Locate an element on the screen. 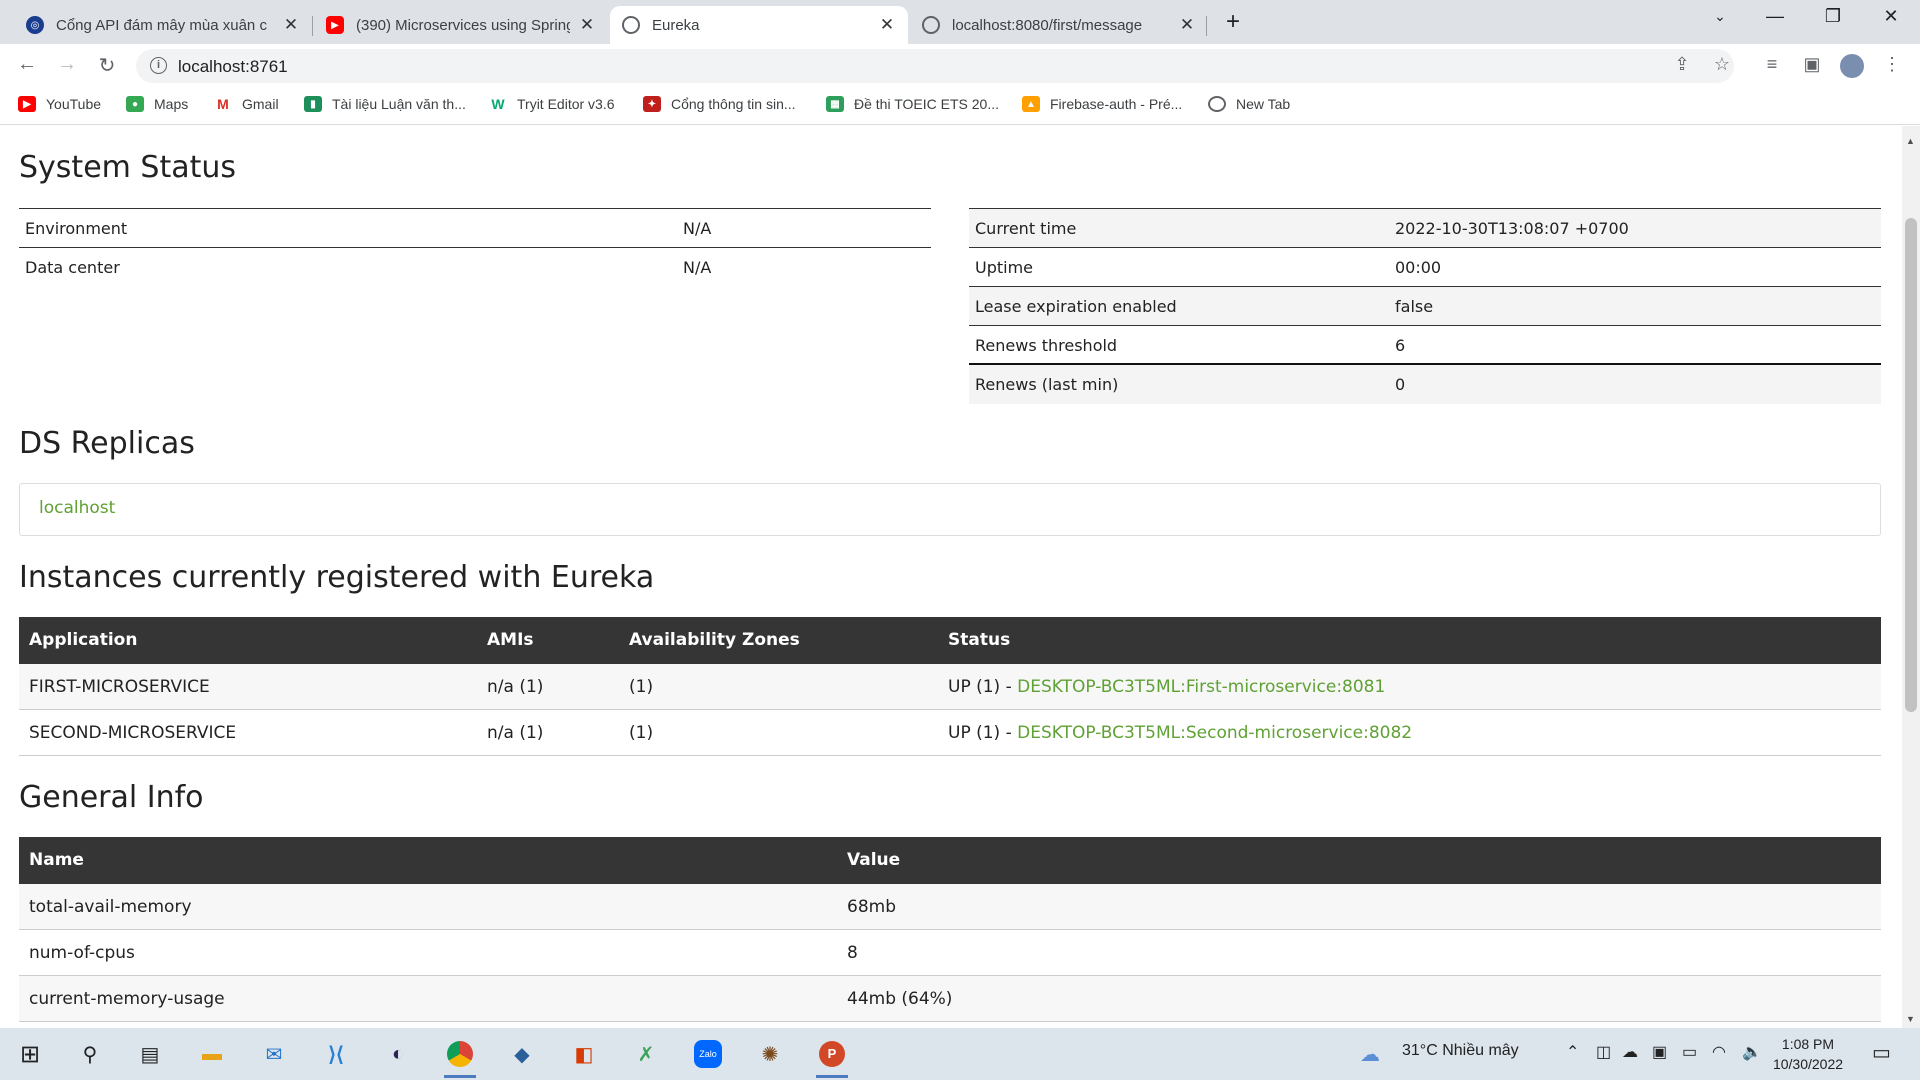 The width and height of the screenshot is (1920, 1080). address-bar: i localhost:8761 is located at coordinates (935, 66).